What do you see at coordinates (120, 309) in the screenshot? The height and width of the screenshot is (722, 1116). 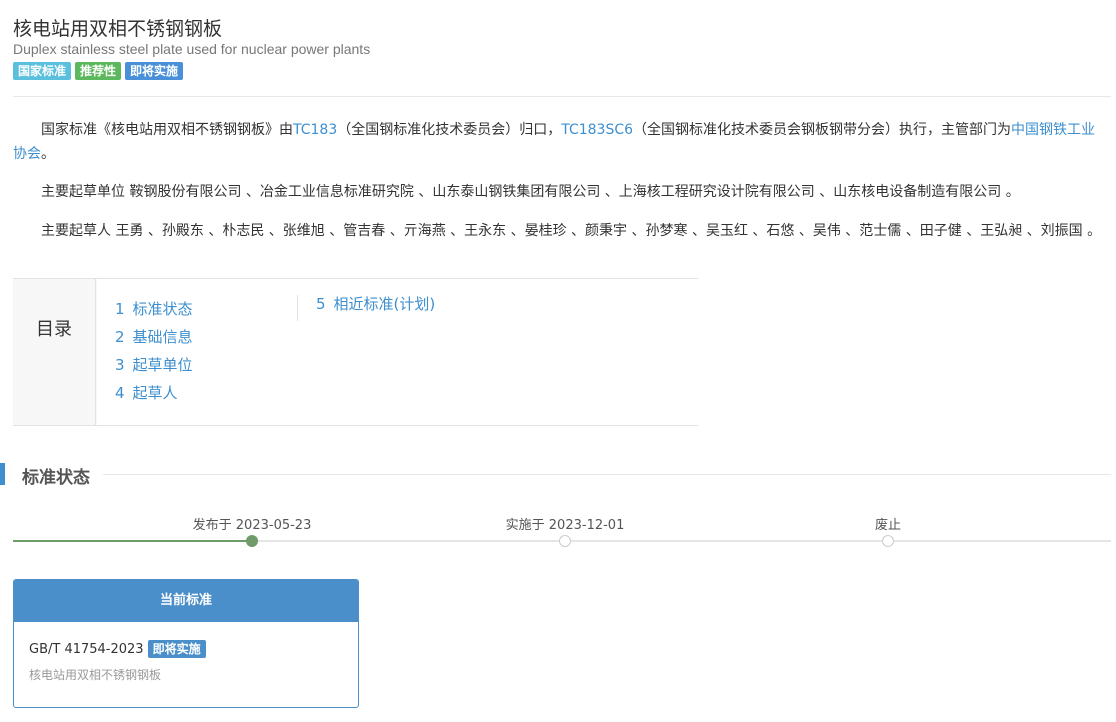 I see `toc-item-number: 1` at bounding box center [120, 309].